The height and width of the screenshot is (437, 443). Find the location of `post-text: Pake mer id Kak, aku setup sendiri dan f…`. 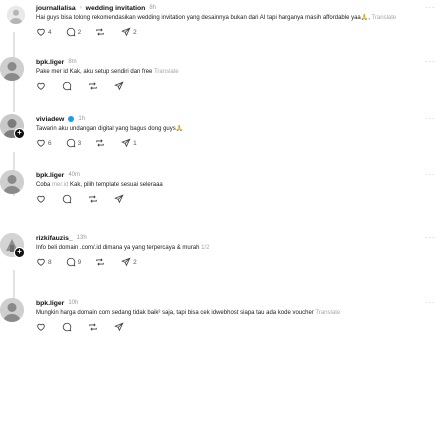

post-text: Pake mer id Kak, aku setup sendiri dan f… is located at coordinates (107, 72).